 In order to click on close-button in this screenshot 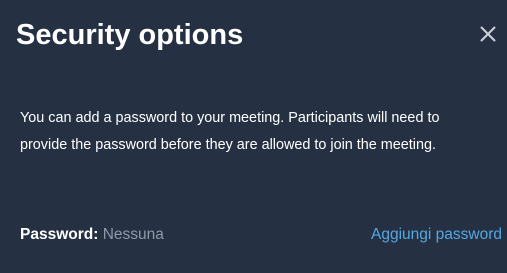, I will do `click(488, 31)`.